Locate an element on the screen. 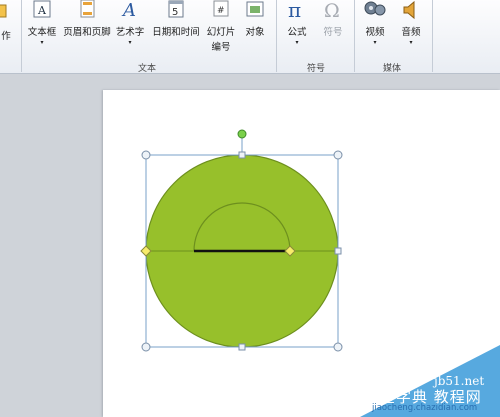  watermark-url: jiaocheng.chazidian.com is located at coordinates (425, 408).